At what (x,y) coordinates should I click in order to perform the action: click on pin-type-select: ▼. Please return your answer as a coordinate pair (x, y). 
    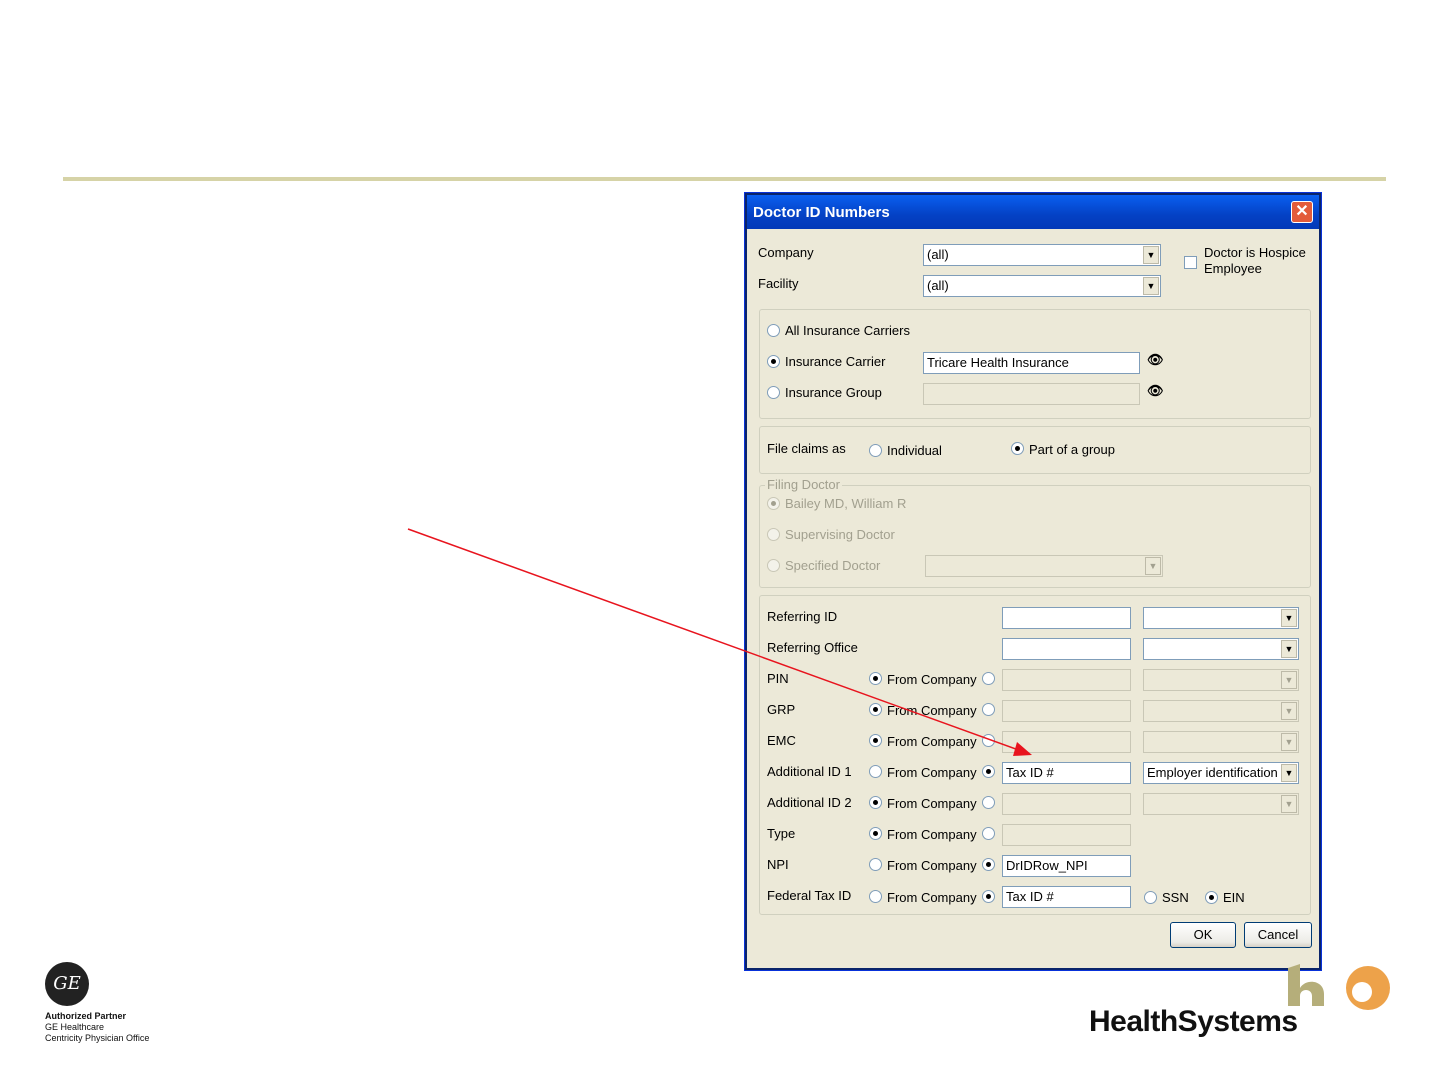
    Looking at the image, I should click on (1221, 680).